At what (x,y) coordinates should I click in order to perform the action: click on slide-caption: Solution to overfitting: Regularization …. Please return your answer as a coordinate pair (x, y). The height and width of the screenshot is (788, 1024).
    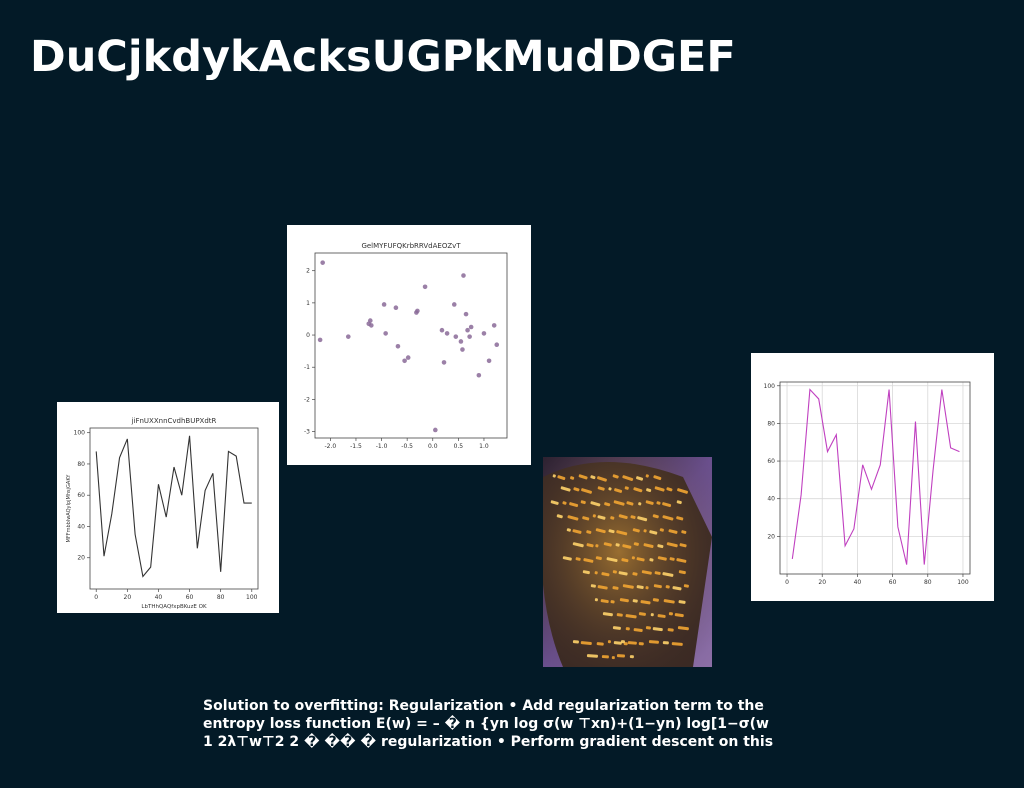
    Looking at the image, I should click on (503, 724).